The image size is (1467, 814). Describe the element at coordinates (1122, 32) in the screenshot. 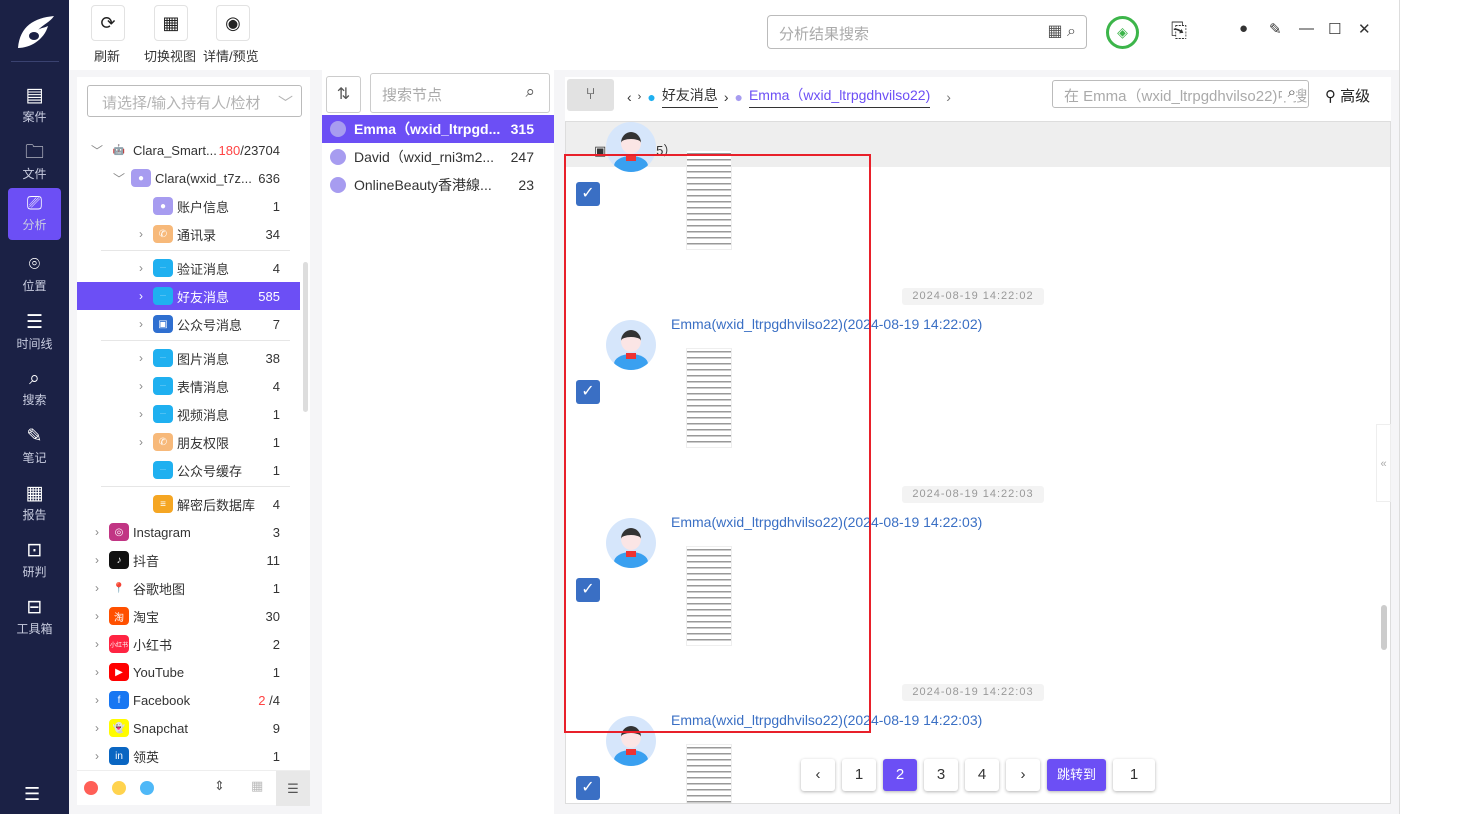

I see `locate-icon: ◈` at that location.